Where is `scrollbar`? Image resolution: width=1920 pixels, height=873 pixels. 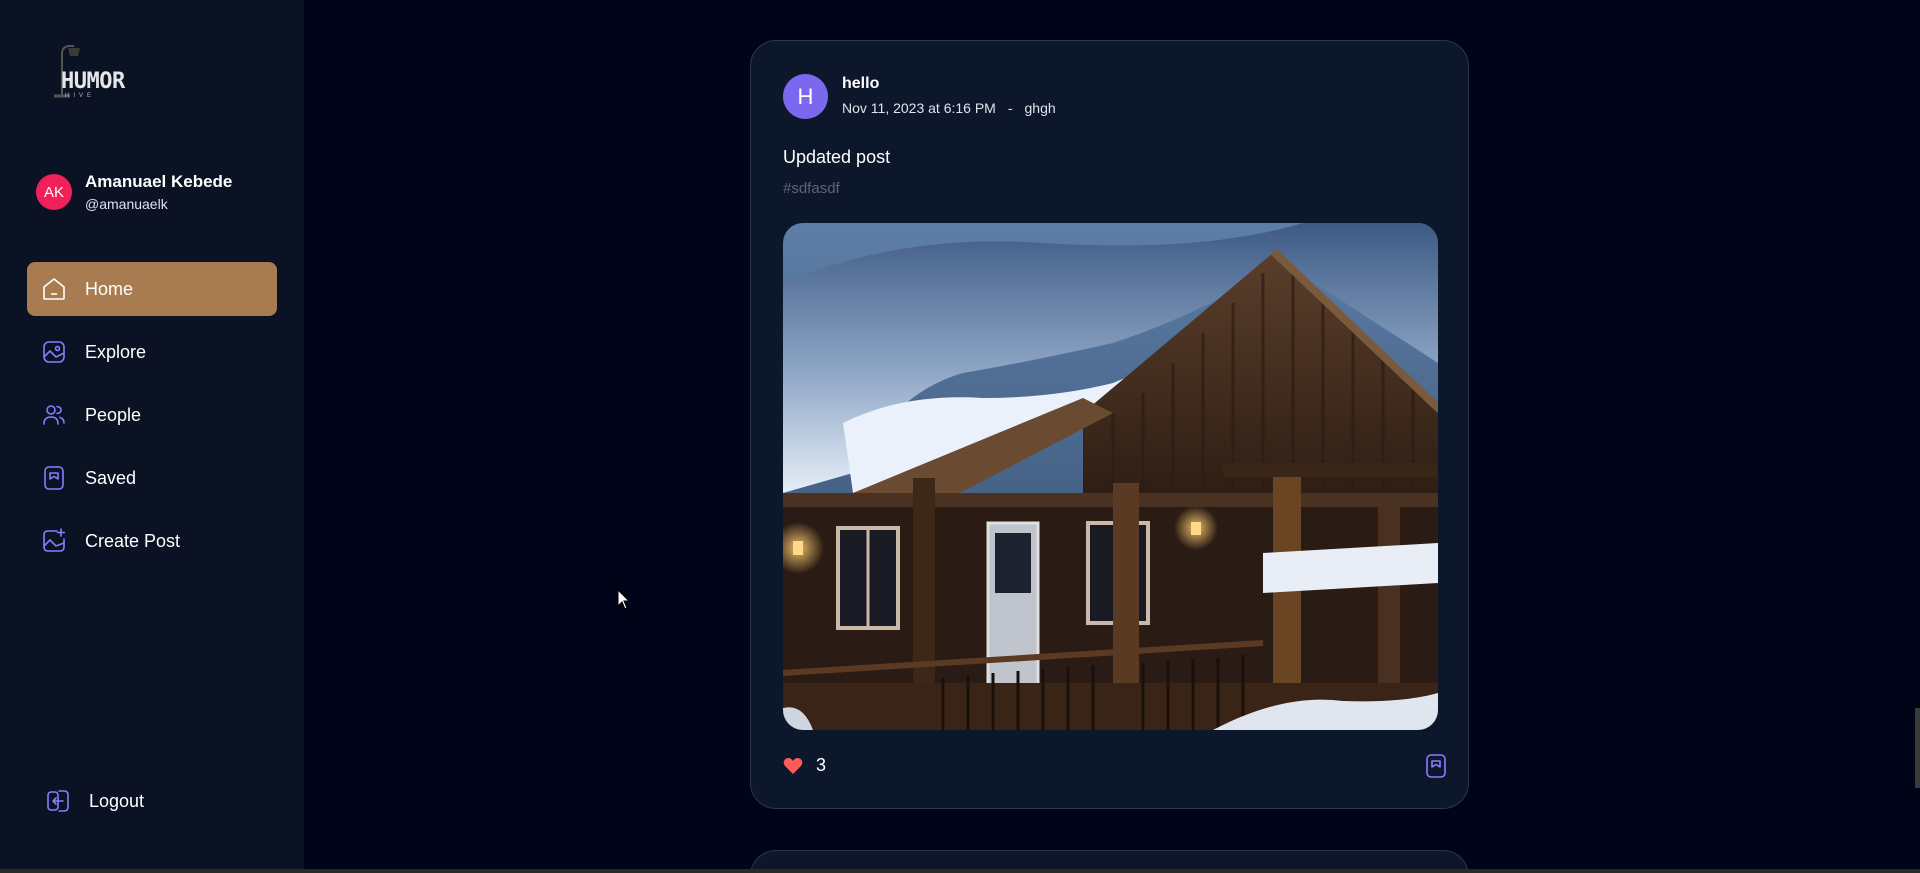
scrollbar is located at coordinates (1917, 748).